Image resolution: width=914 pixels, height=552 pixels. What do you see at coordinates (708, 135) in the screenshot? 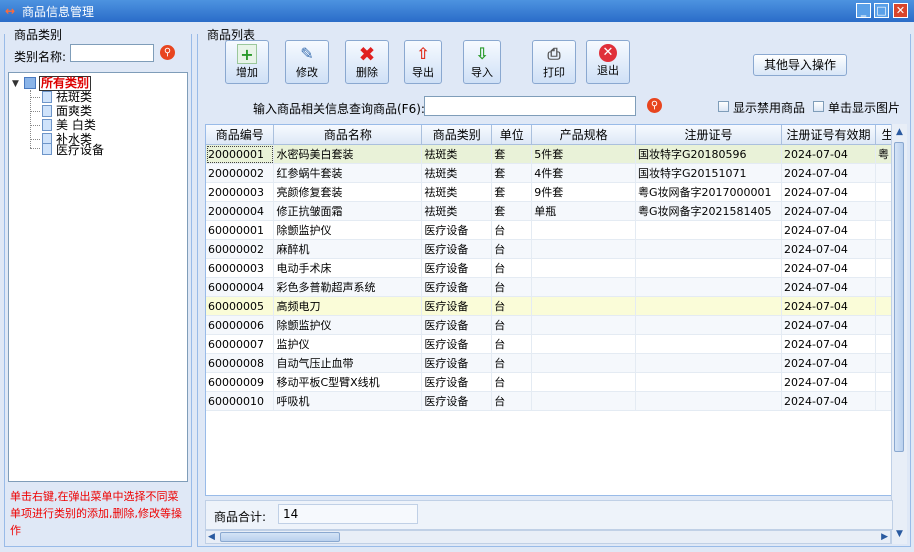
I see `column-header: 注册证号` at bounding box center [708, 135].